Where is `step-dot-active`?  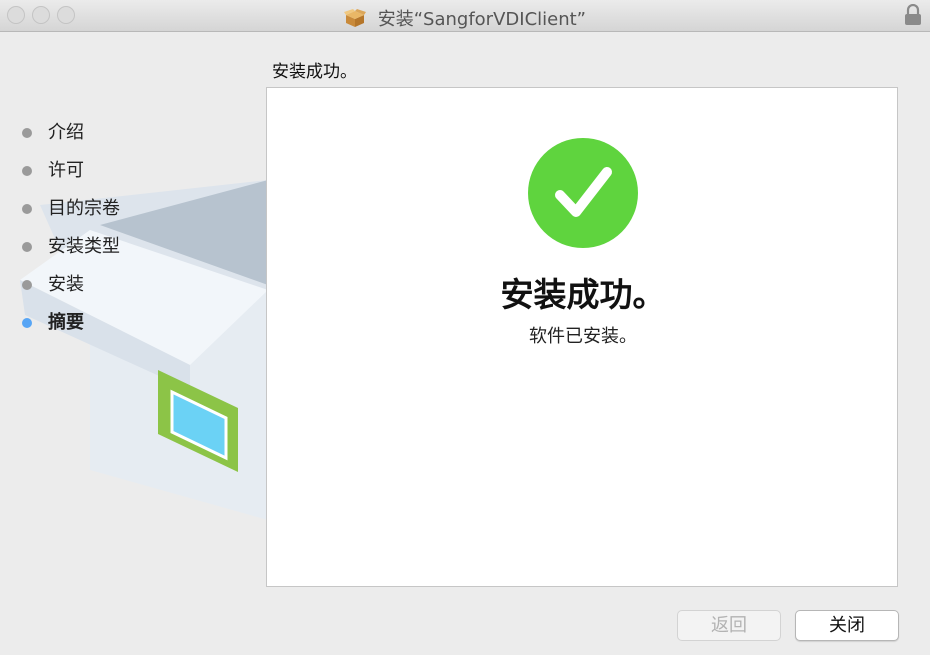 step-dot-active is located at coordinates (27, 323).